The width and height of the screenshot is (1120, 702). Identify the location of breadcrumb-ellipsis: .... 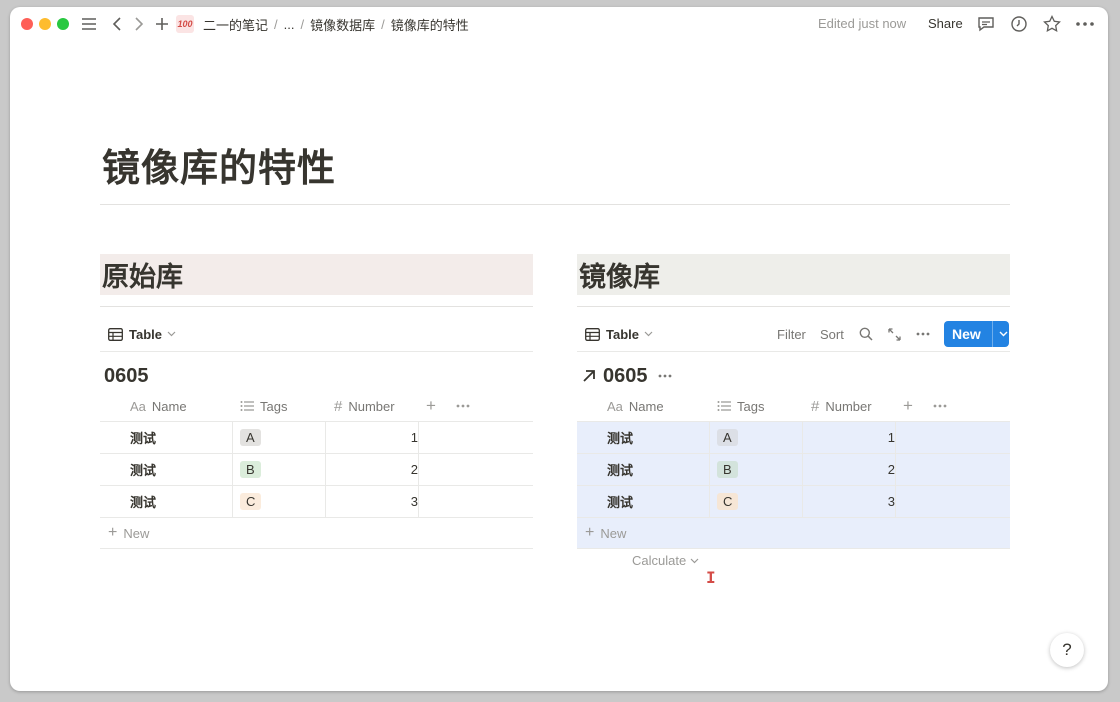
(289, 24).